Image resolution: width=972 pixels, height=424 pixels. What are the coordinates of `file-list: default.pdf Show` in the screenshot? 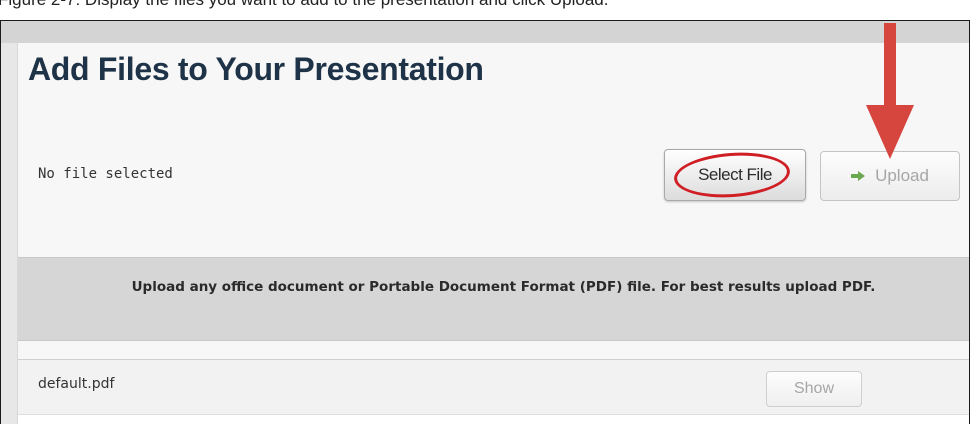 It's located at (493, 391).